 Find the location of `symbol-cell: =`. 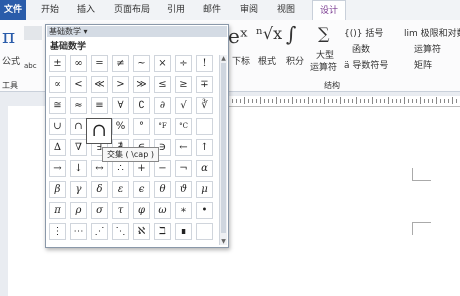

symbol-cell: = is located at coordinates (99, 63).